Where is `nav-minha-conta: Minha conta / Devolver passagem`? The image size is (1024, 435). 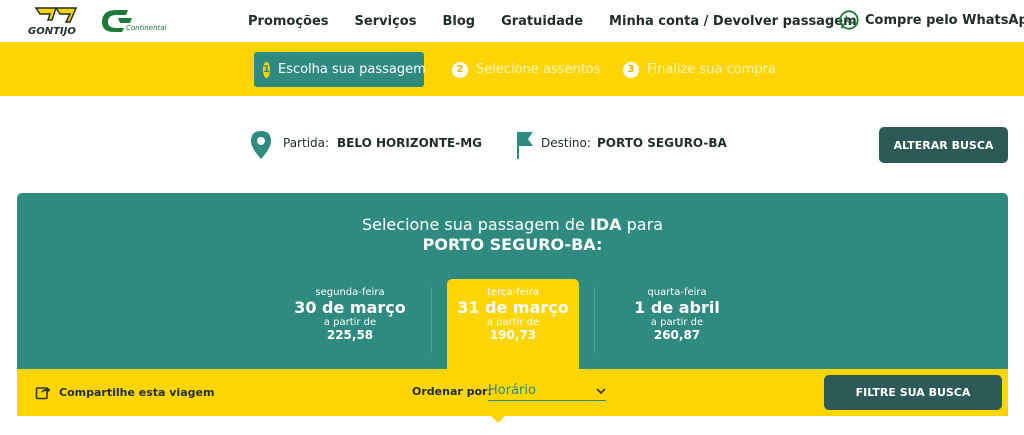 nav-minha-conta: Minha conta / Devolver passagem is located at coordinates (733, 21).